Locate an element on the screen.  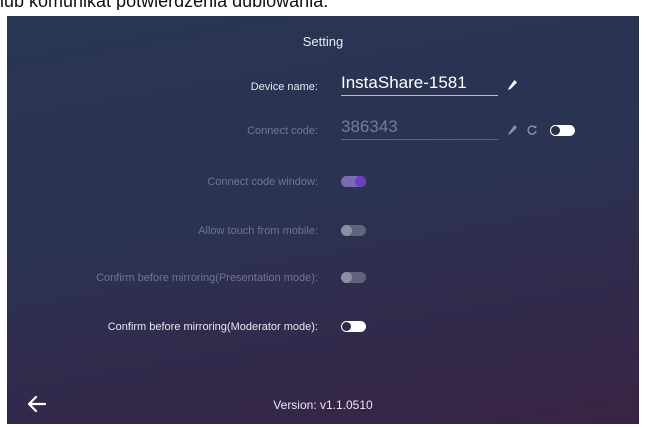
version-label: Version: v1.1.0510 is located at coordinates (323, 405).